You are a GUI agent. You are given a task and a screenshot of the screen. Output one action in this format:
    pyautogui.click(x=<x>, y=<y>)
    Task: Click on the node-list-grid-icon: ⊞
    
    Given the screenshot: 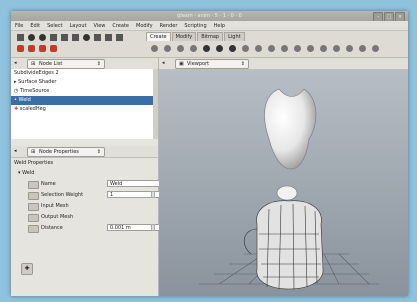 What is the action you would take?
    pyautogui.click(x=33, y=64)
    